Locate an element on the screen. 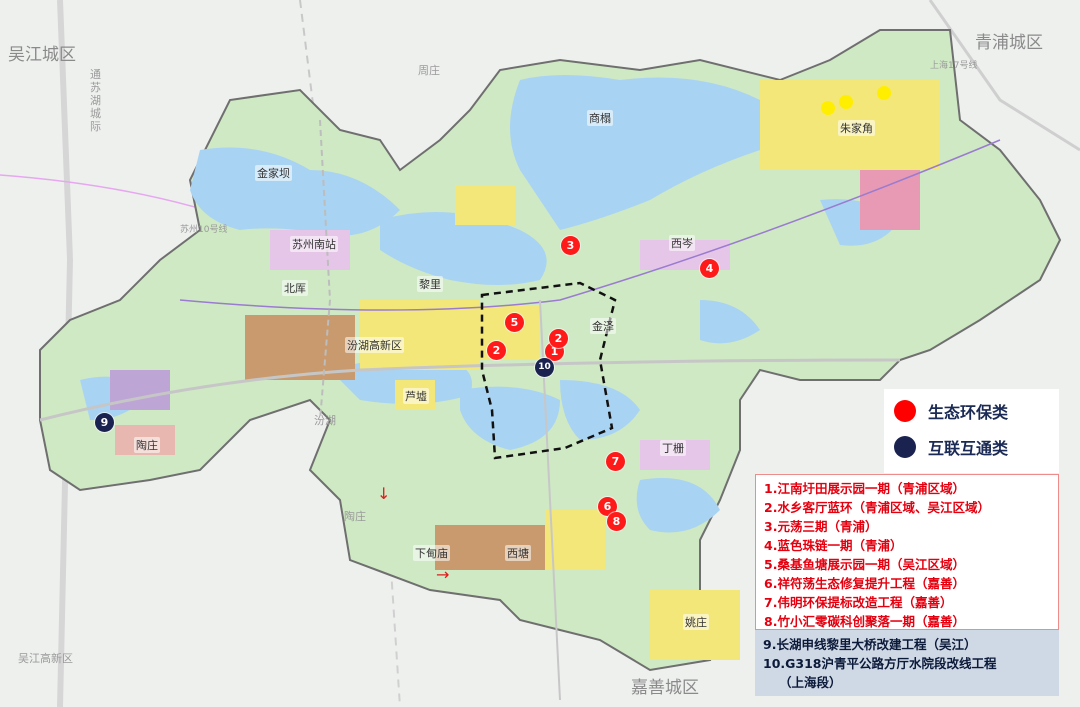 This screenshot has width=1080, height=707. eco-project-item: 7.伟明环保提标改造工程（嘉善） is located at coordinates (858, 602).